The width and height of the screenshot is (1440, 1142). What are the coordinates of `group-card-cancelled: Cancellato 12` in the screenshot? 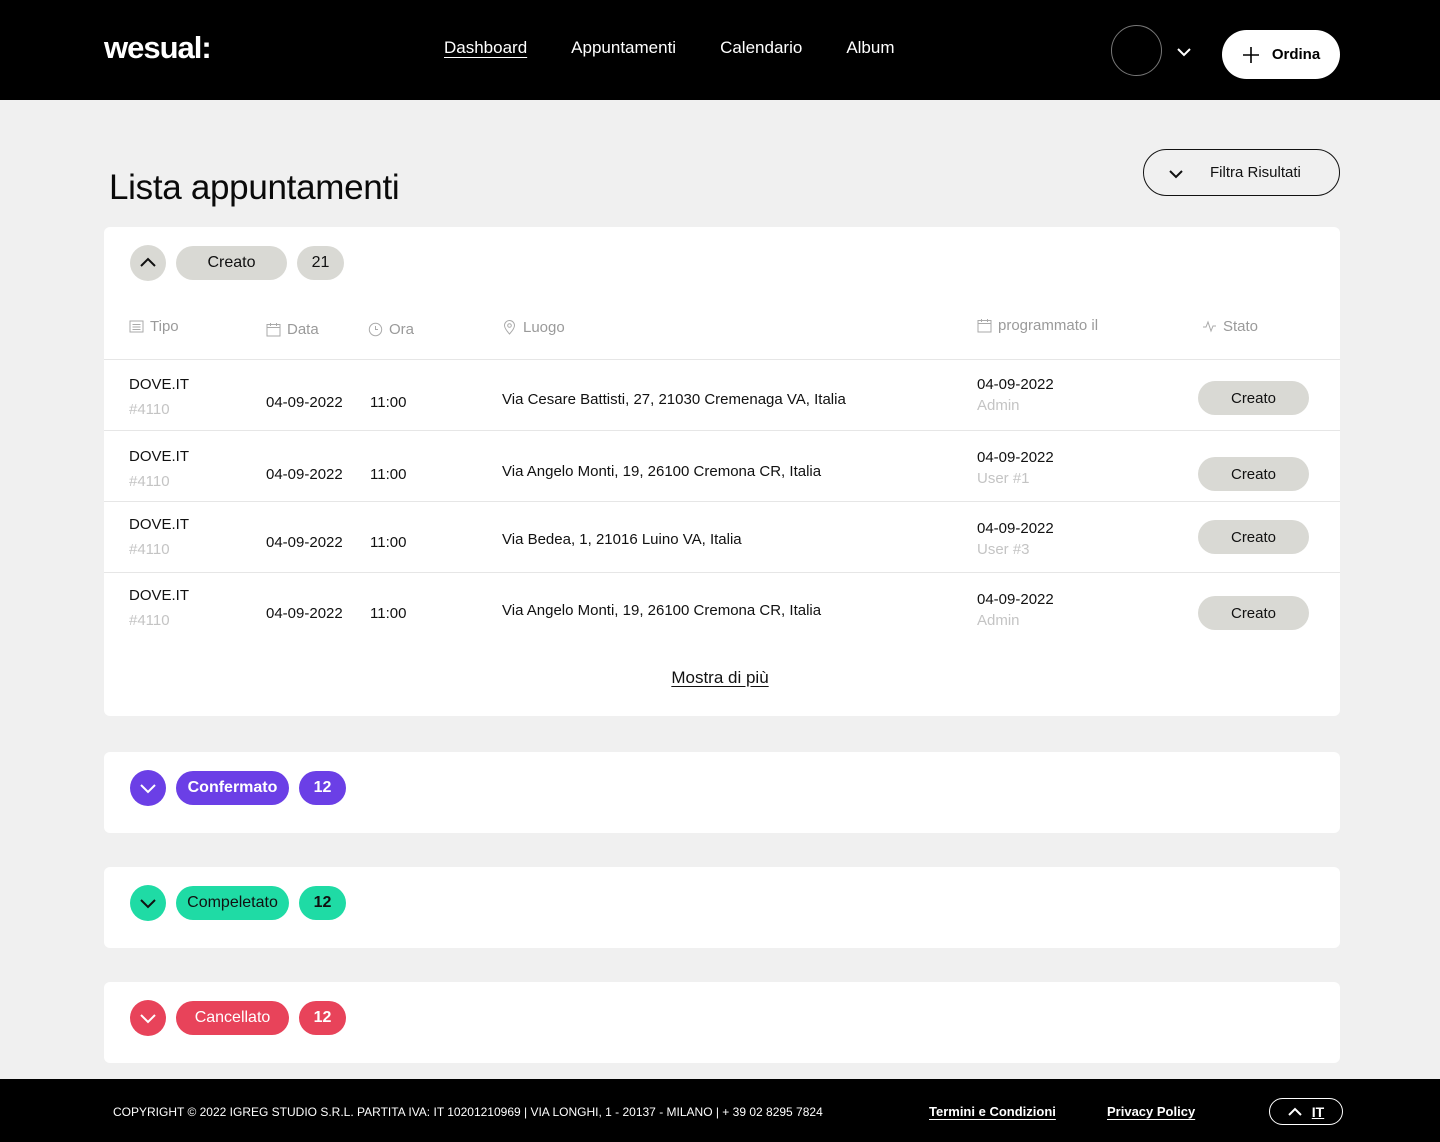 It's located at (722, 1022).